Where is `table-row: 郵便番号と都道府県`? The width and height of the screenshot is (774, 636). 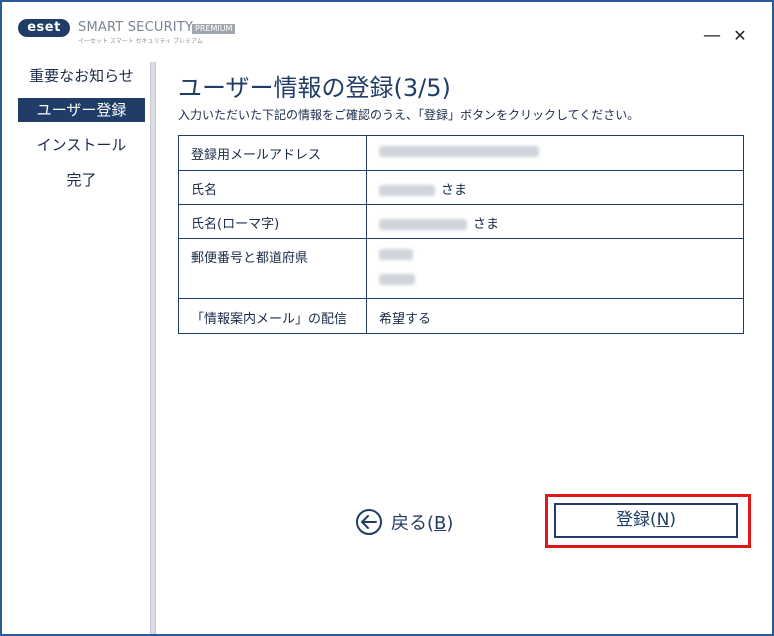 table-row: 郵便番号と都道府県 is located at coordinates (461, 268).